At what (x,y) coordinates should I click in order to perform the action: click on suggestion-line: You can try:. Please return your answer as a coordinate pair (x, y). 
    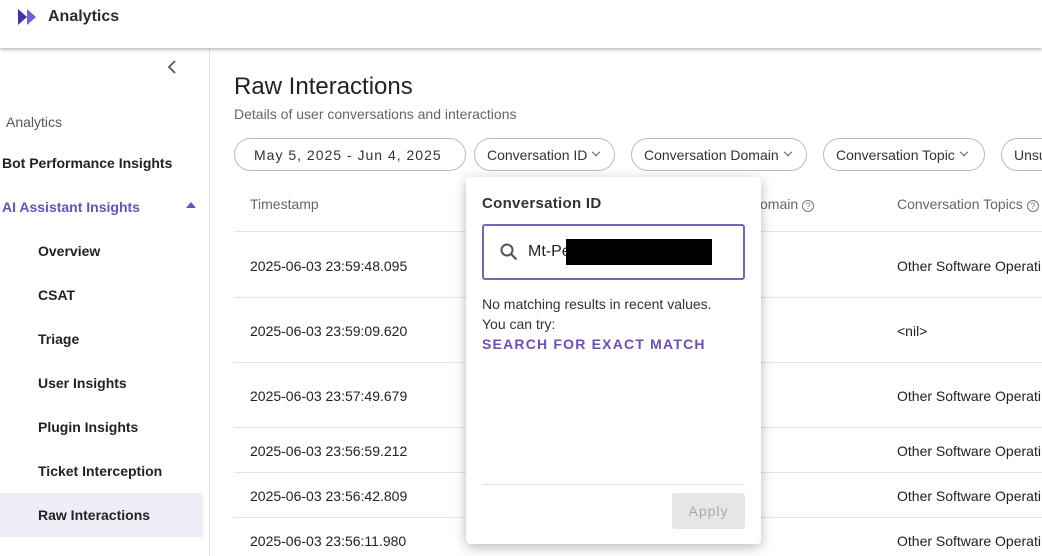
    Looking at the image, I should click on (519, 324).